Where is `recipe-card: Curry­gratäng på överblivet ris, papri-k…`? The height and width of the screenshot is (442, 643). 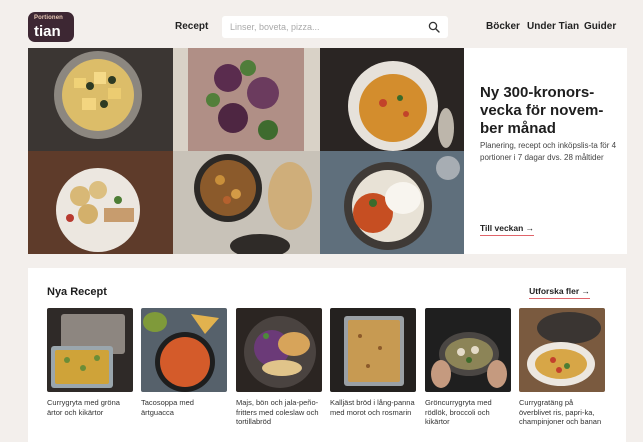 recipe-card: Curry­gratäng på överblivet ris, papri-k… is located at coordinates (562, 367).